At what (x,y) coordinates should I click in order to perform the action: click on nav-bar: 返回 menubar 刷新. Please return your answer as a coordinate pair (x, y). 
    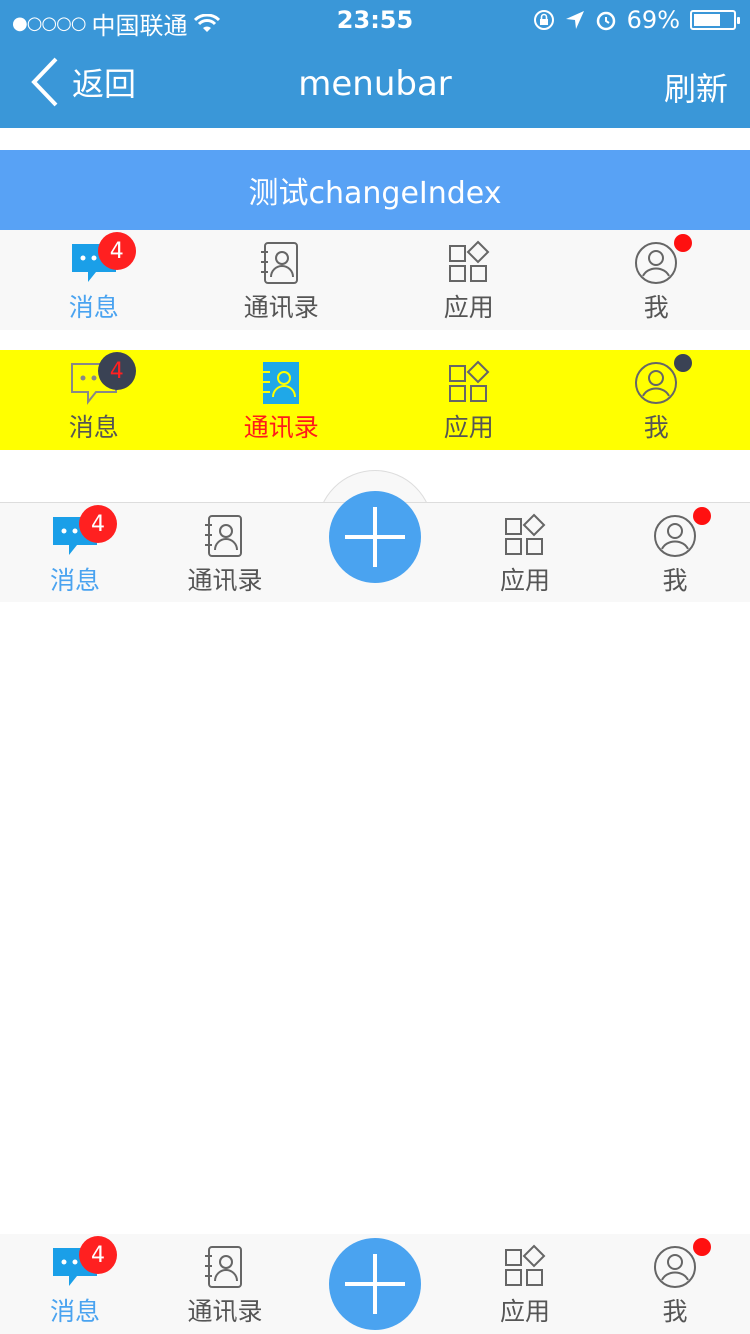
    Looking at the image, I should click on (375, 84).